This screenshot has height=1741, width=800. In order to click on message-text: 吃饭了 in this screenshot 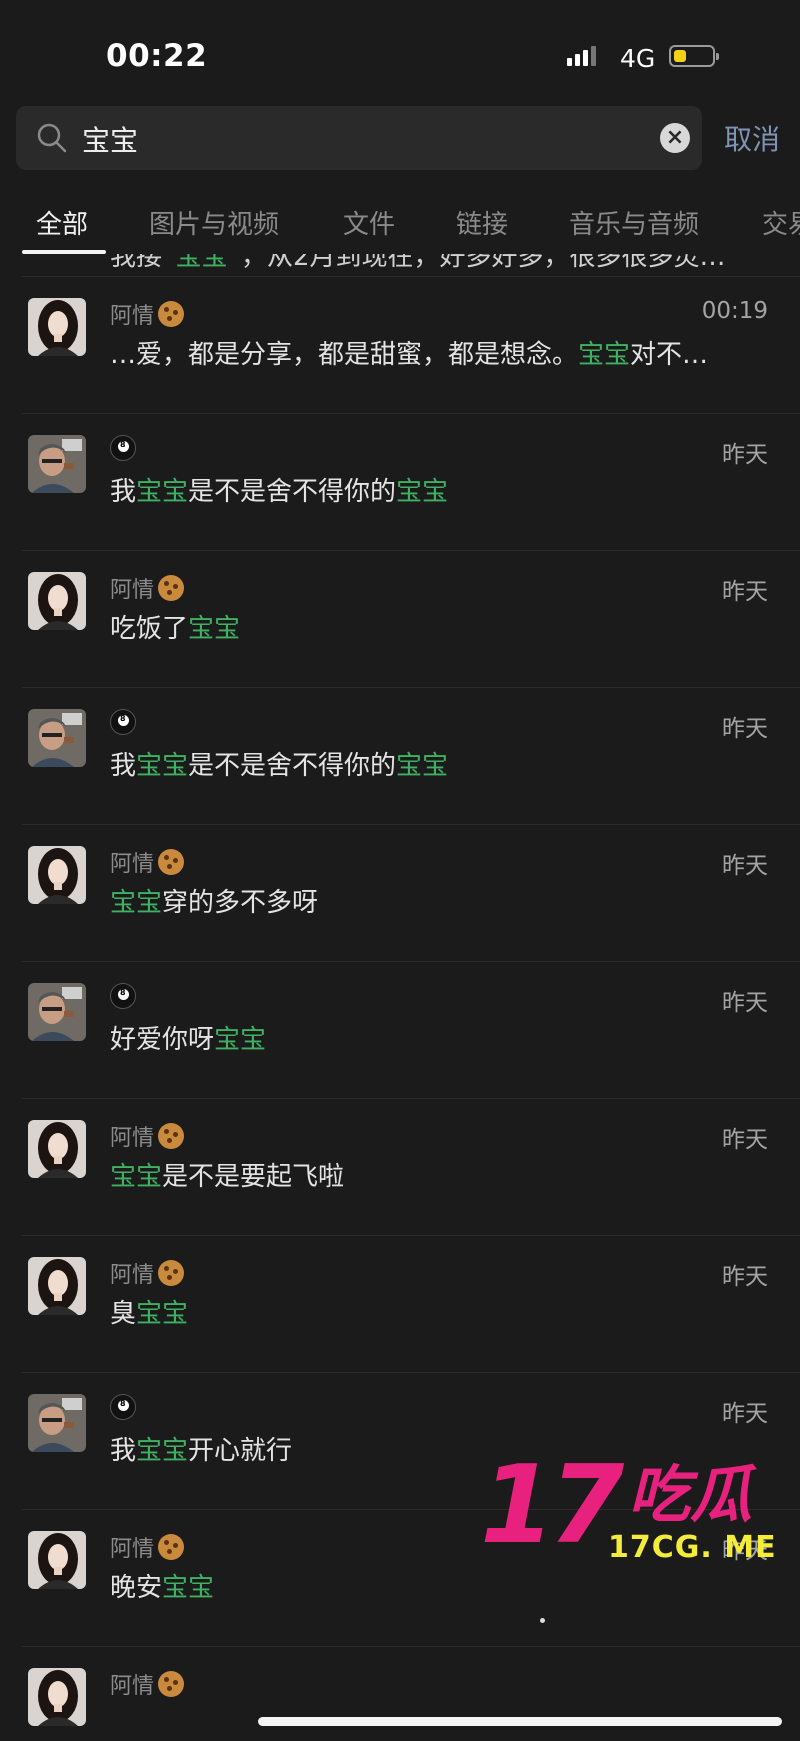, I will do `click(149, 629)`.